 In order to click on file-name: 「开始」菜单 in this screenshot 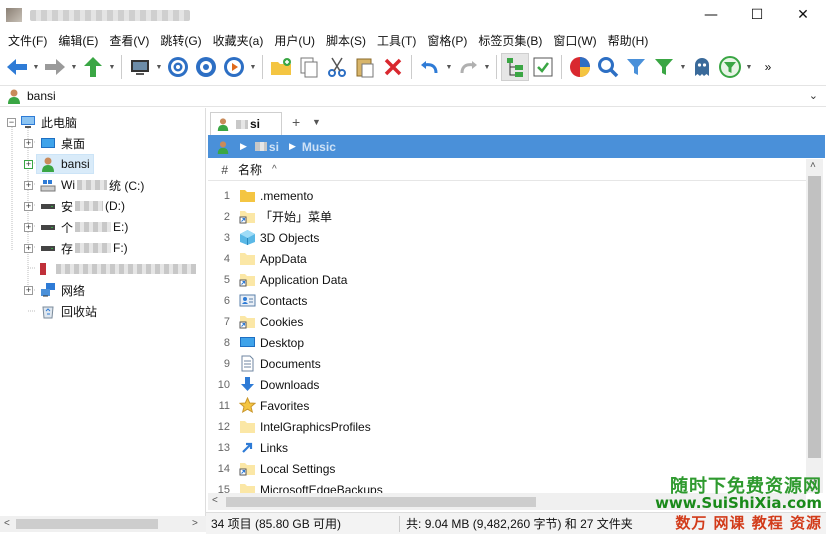, I will do `click(296, 216)`.